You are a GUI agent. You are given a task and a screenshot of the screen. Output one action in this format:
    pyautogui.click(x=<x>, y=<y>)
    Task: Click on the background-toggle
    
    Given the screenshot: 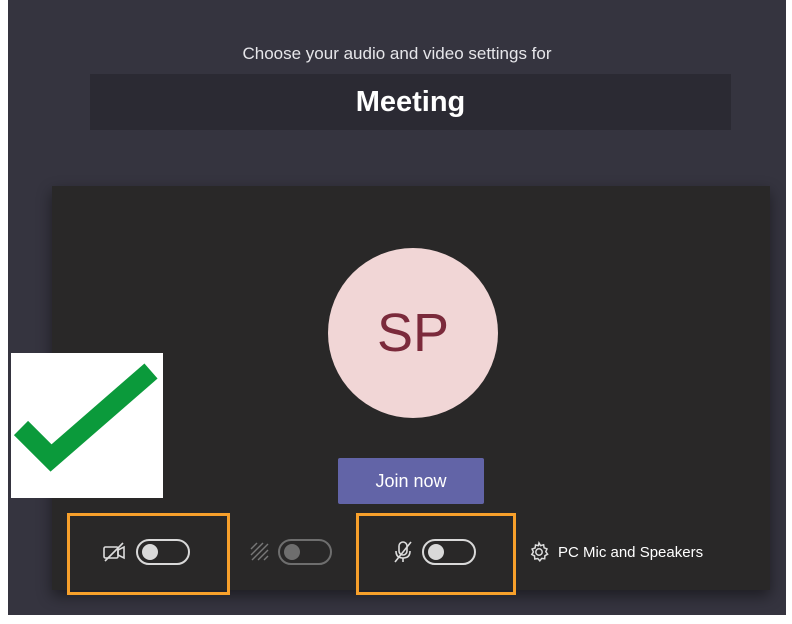 What is the action you would take?
    pyautogui.click(x=305, y=552)
    